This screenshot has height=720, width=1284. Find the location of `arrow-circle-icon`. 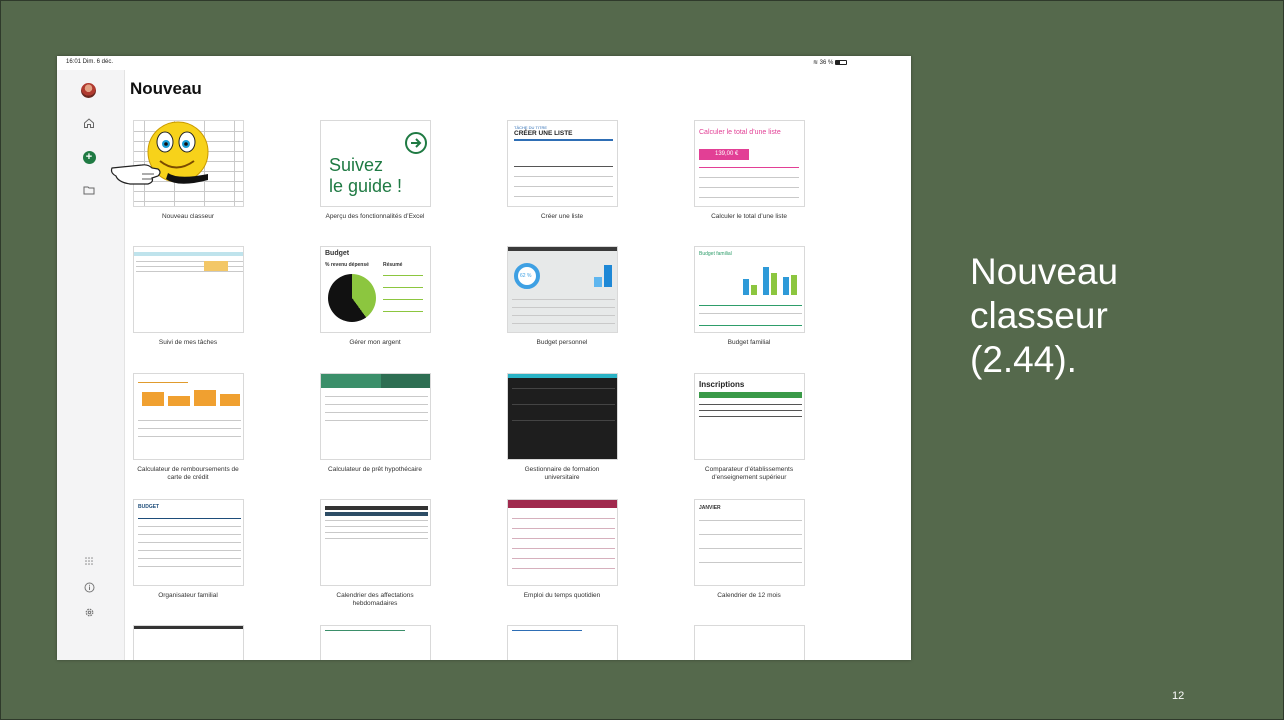

arrow-circle-icon is located at coordinates (416, 143).